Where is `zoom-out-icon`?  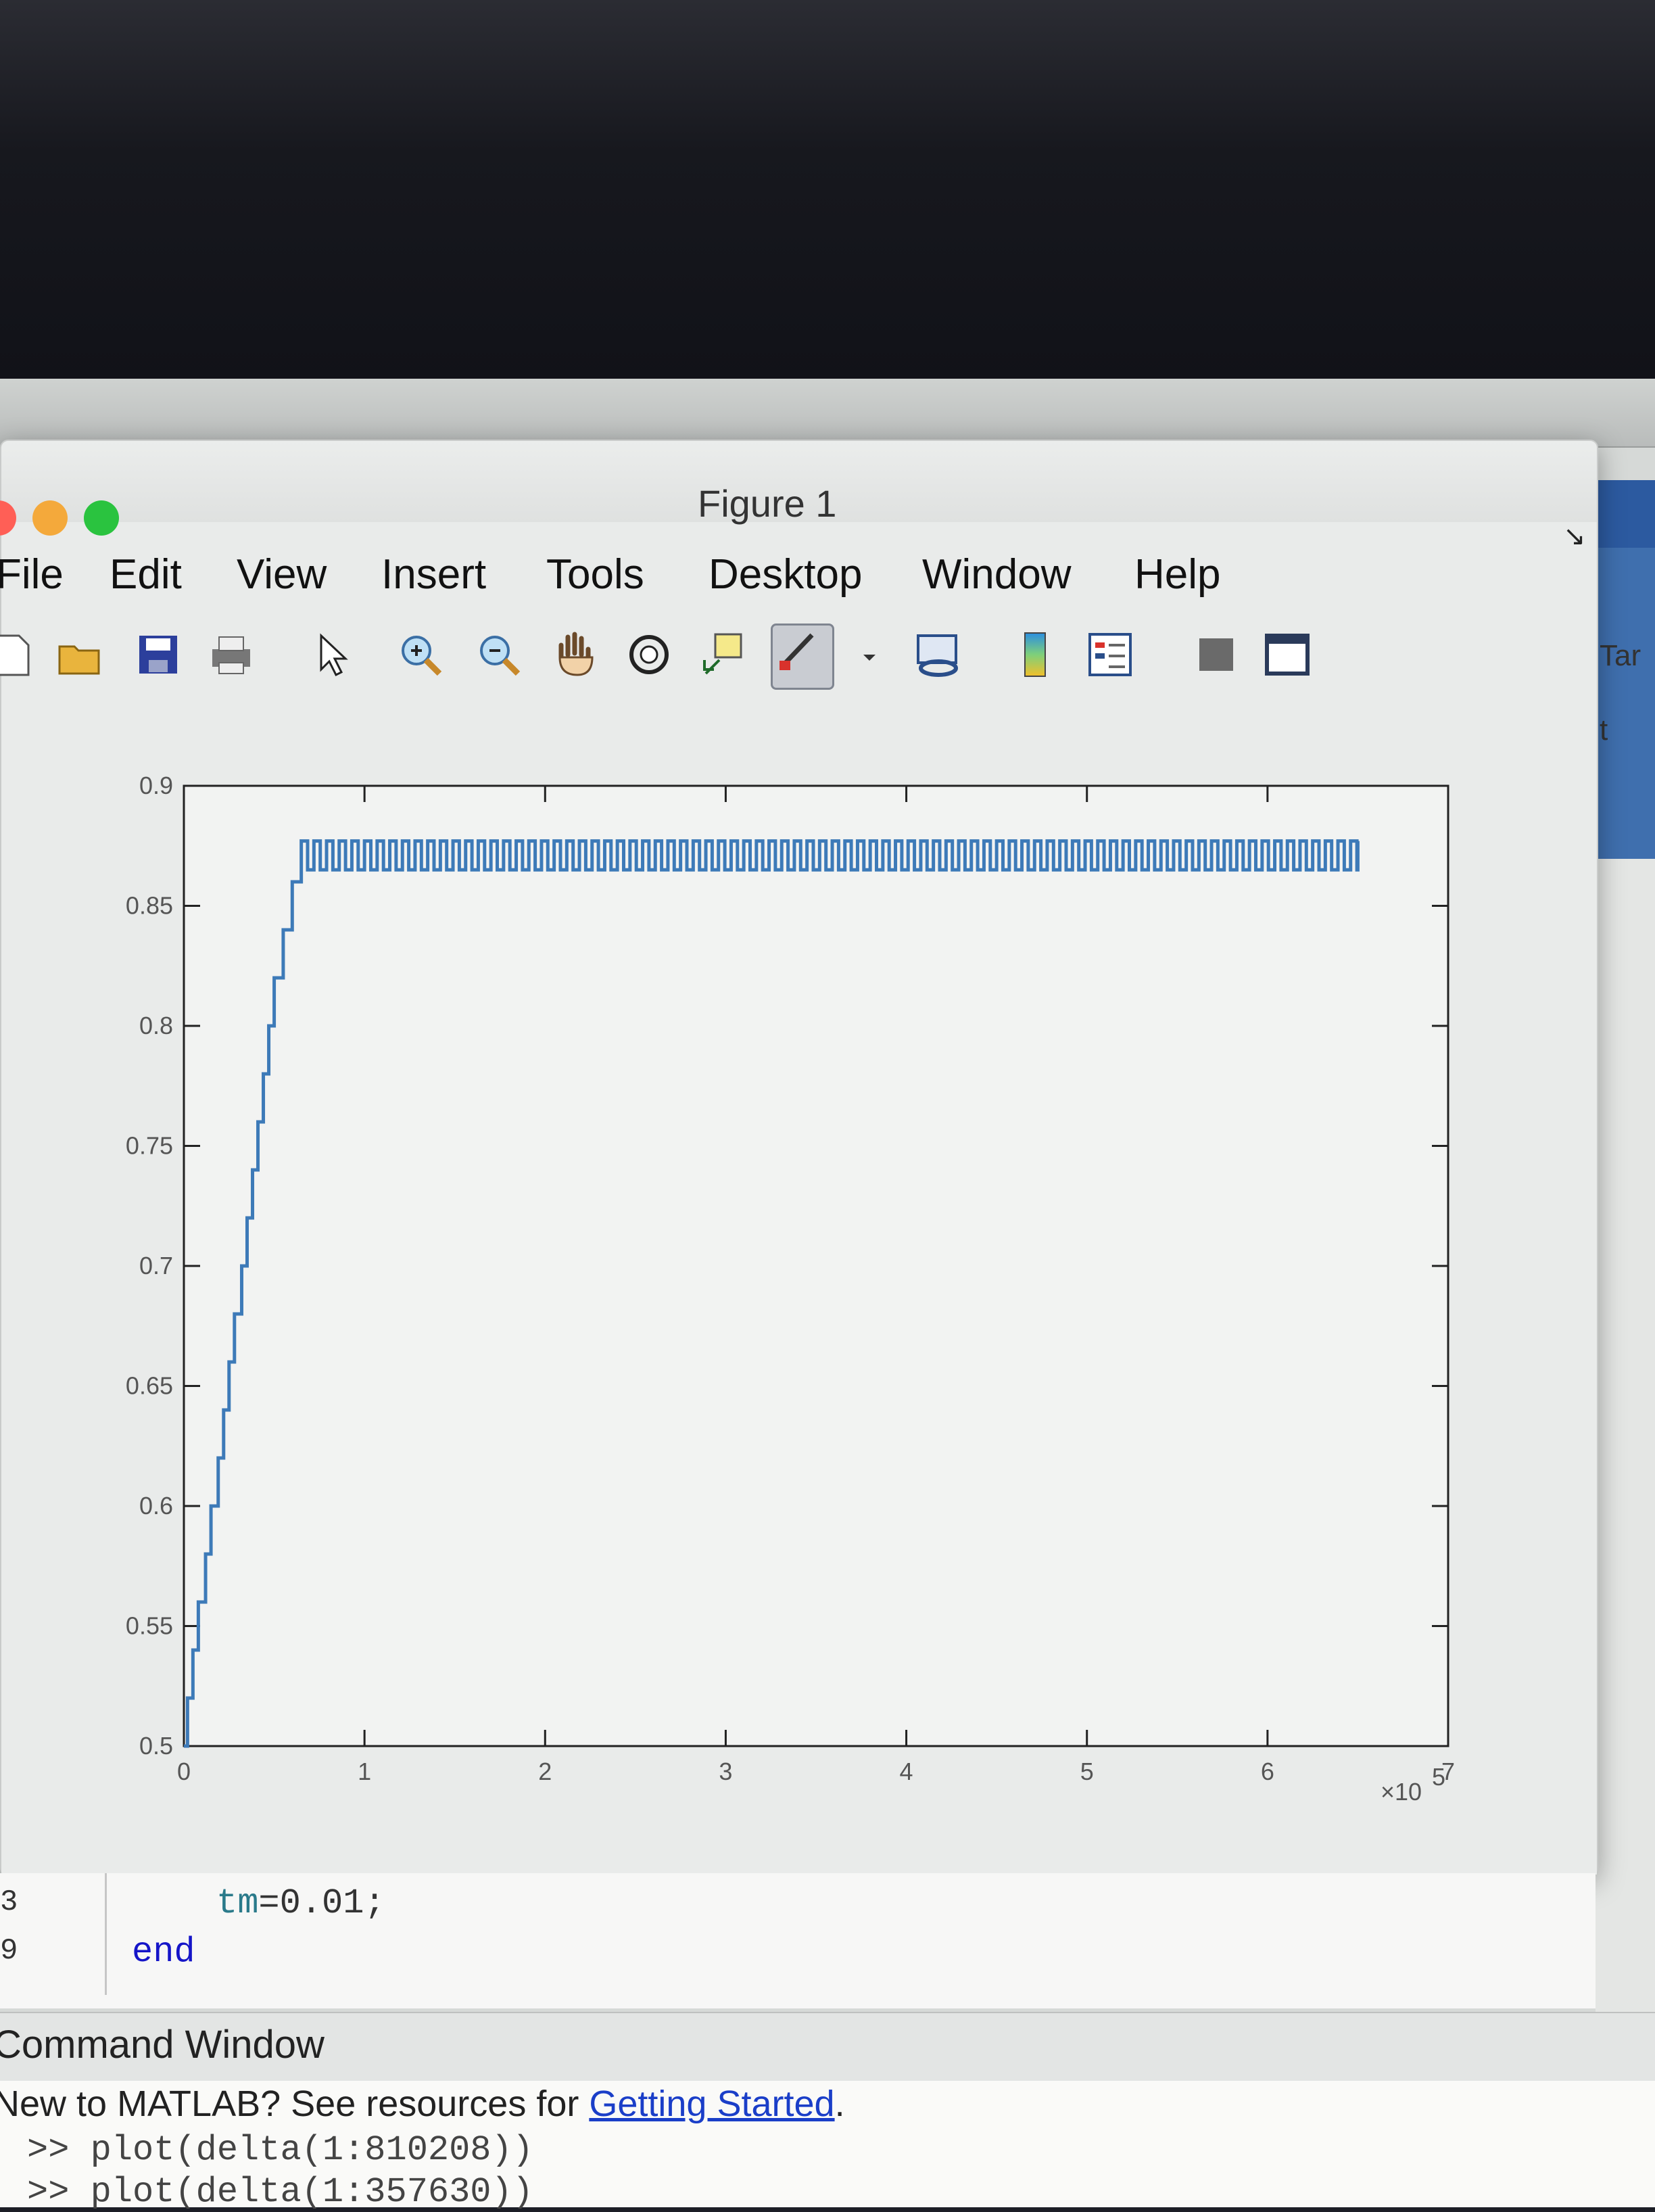 zoom-out-icon is located at coordinates (499, 654).